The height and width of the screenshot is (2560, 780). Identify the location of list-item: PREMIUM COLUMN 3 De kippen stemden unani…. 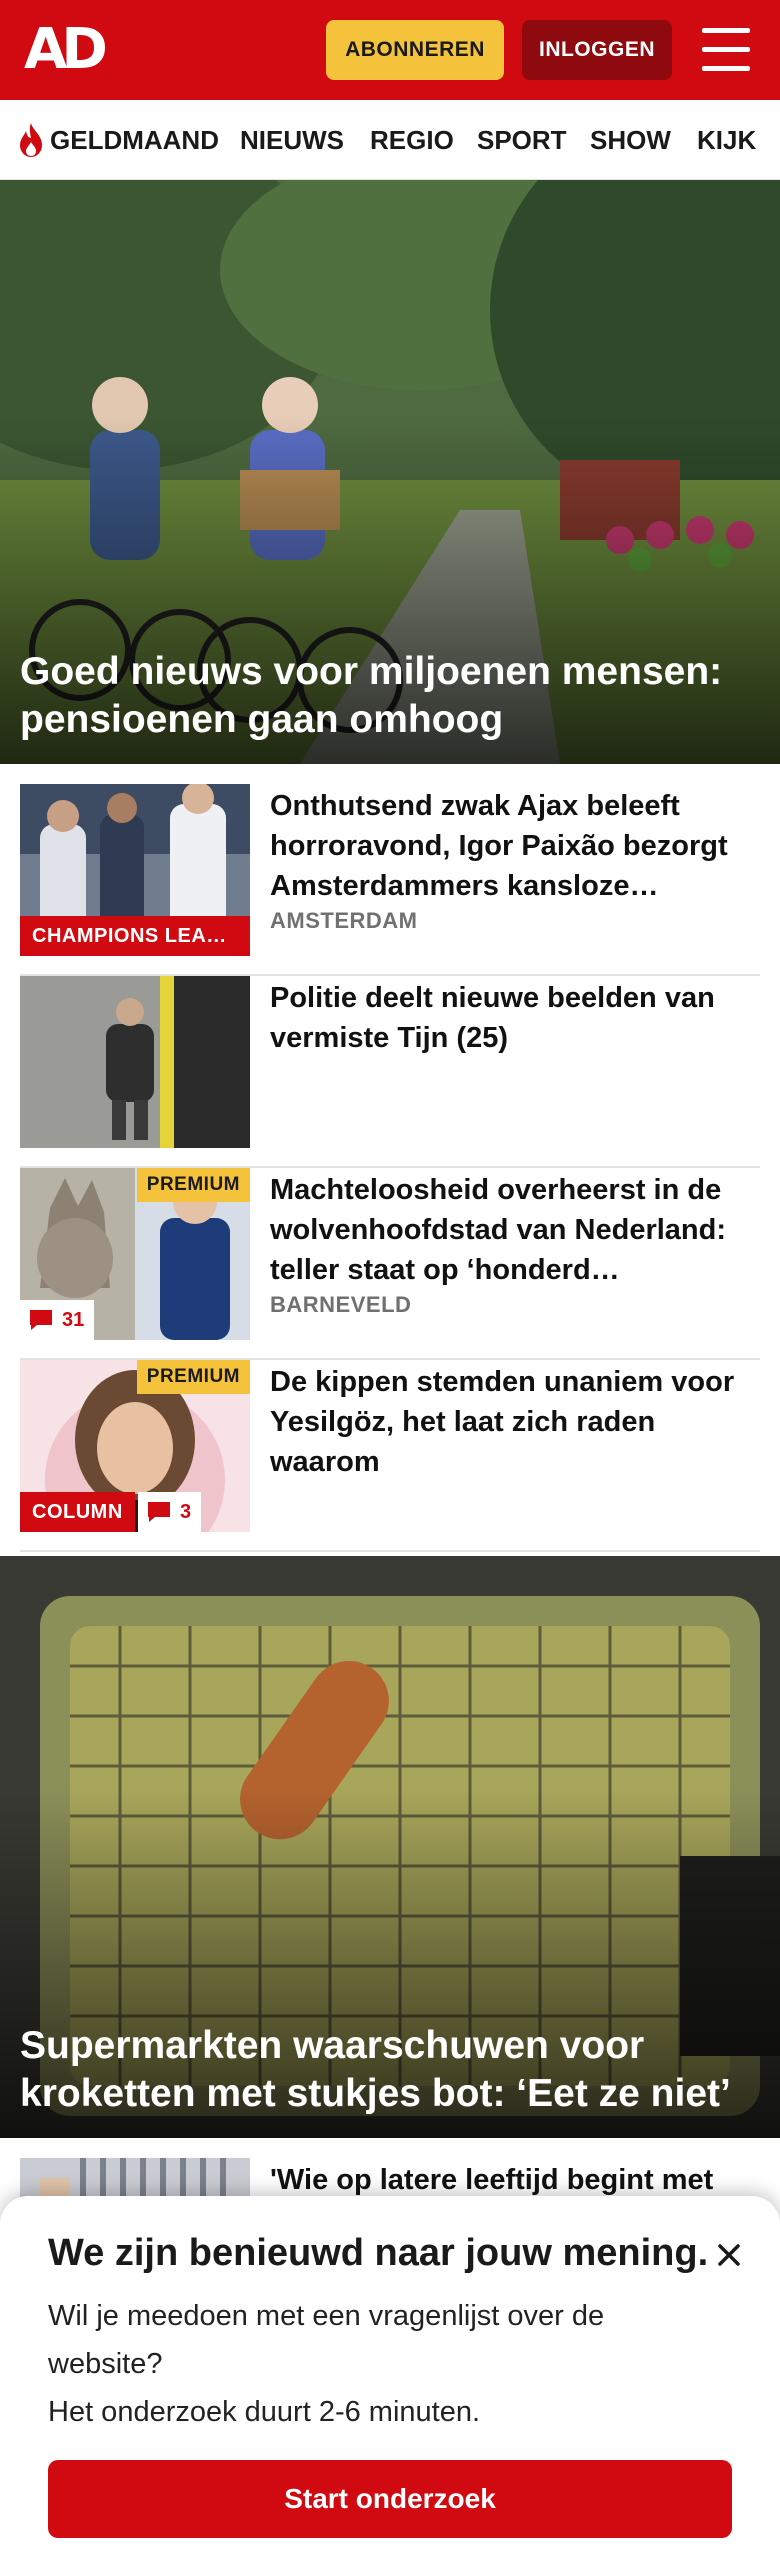
(390, 1456).